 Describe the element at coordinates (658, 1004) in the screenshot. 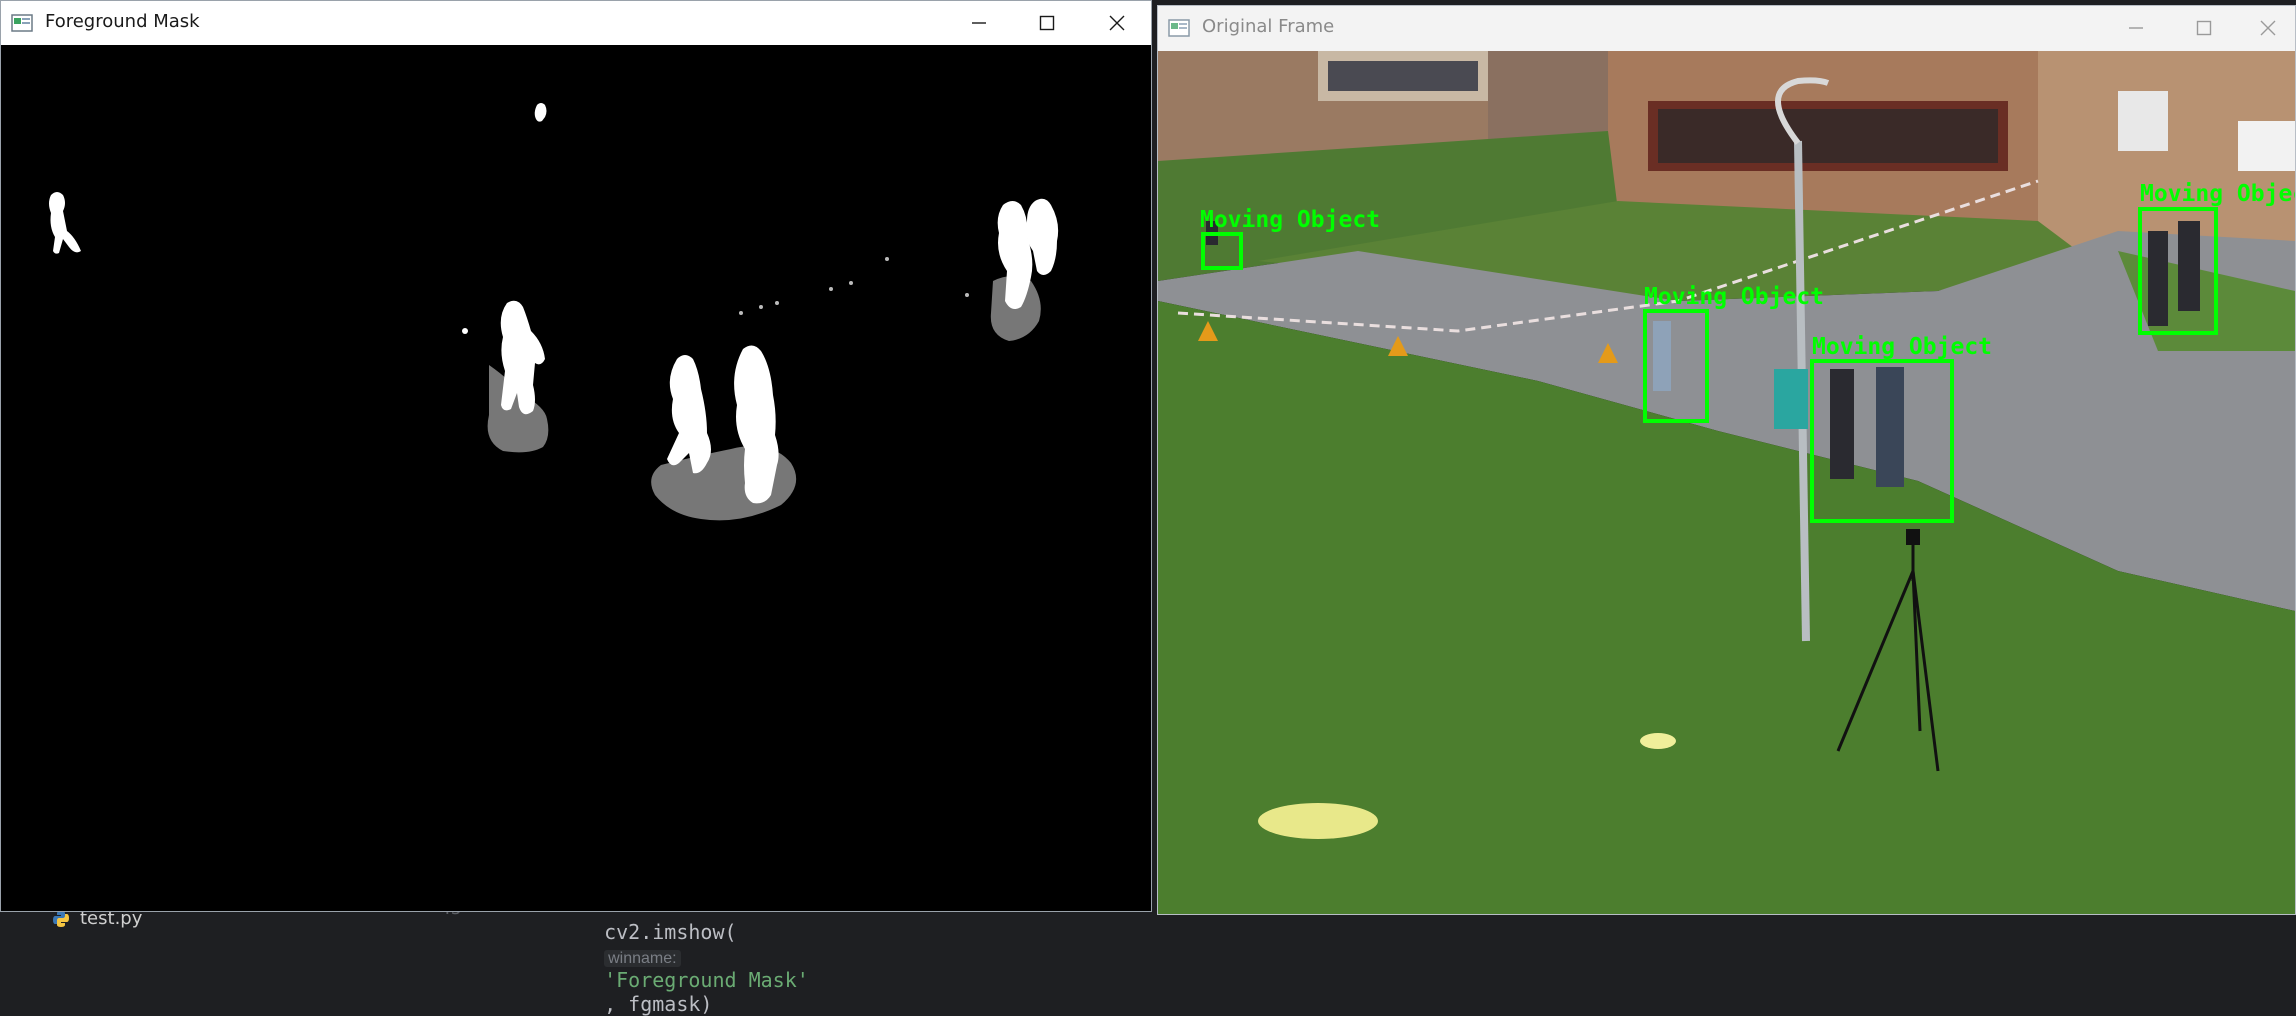

I see `code-args: , fgmask)` at that location.